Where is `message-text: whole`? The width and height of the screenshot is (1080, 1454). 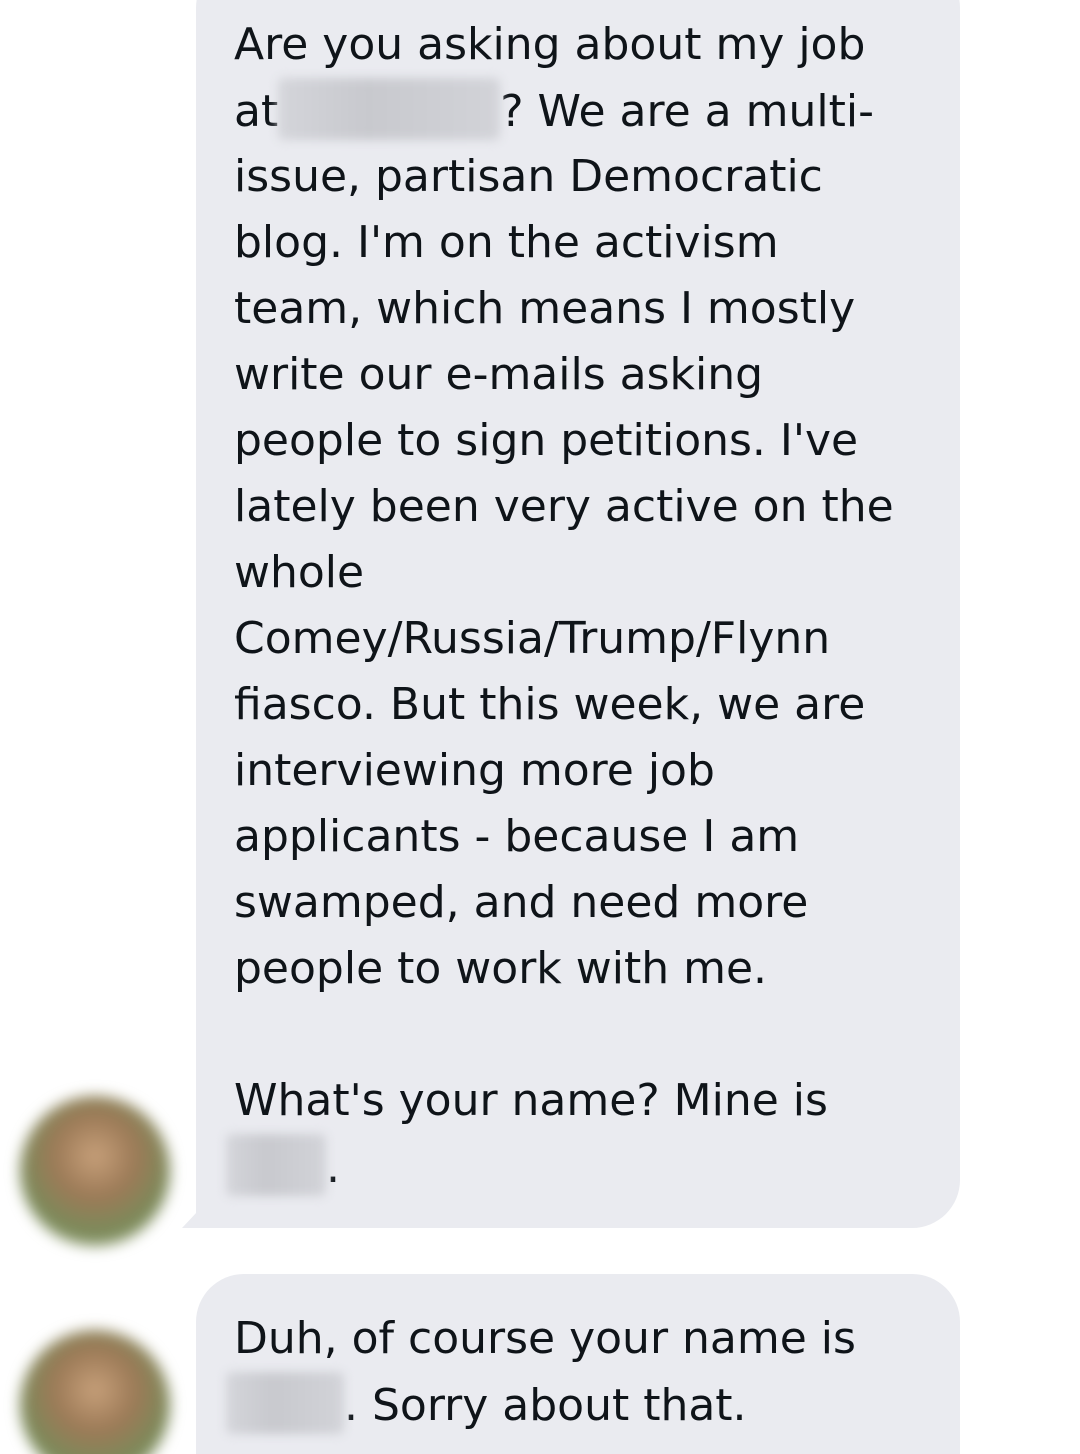
message-text: whole is located at coordinates (299, 572).